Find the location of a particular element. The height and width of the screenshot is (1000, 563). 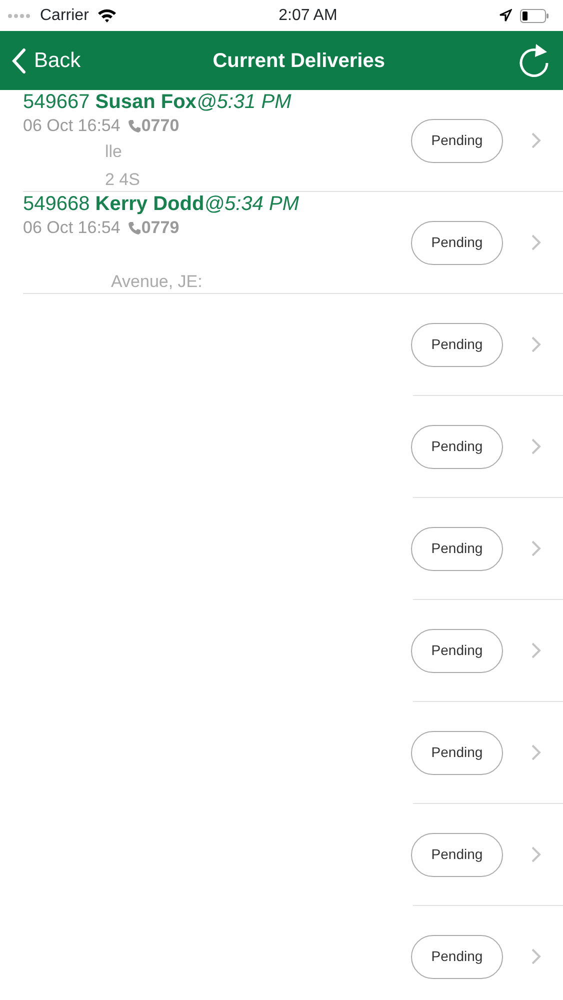

phone-number: 0779 is located at coordinates (160, 228).